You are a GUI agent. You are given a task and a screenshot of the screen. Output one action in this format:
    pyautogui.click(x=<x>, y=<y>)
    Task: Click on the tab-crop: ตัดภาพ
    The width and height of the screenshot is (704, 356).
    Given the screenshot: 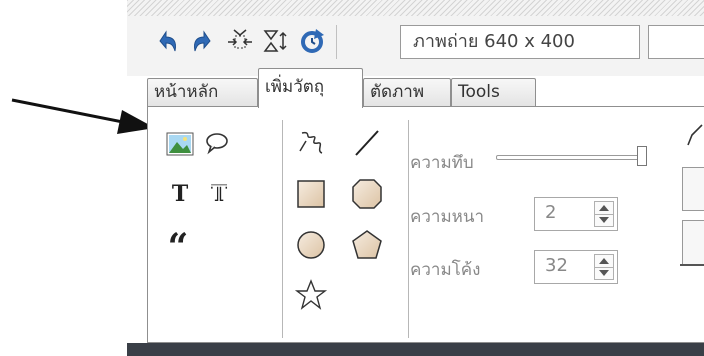 What is the action you would take?
    pyautogui.click(x=407, y=92)
    